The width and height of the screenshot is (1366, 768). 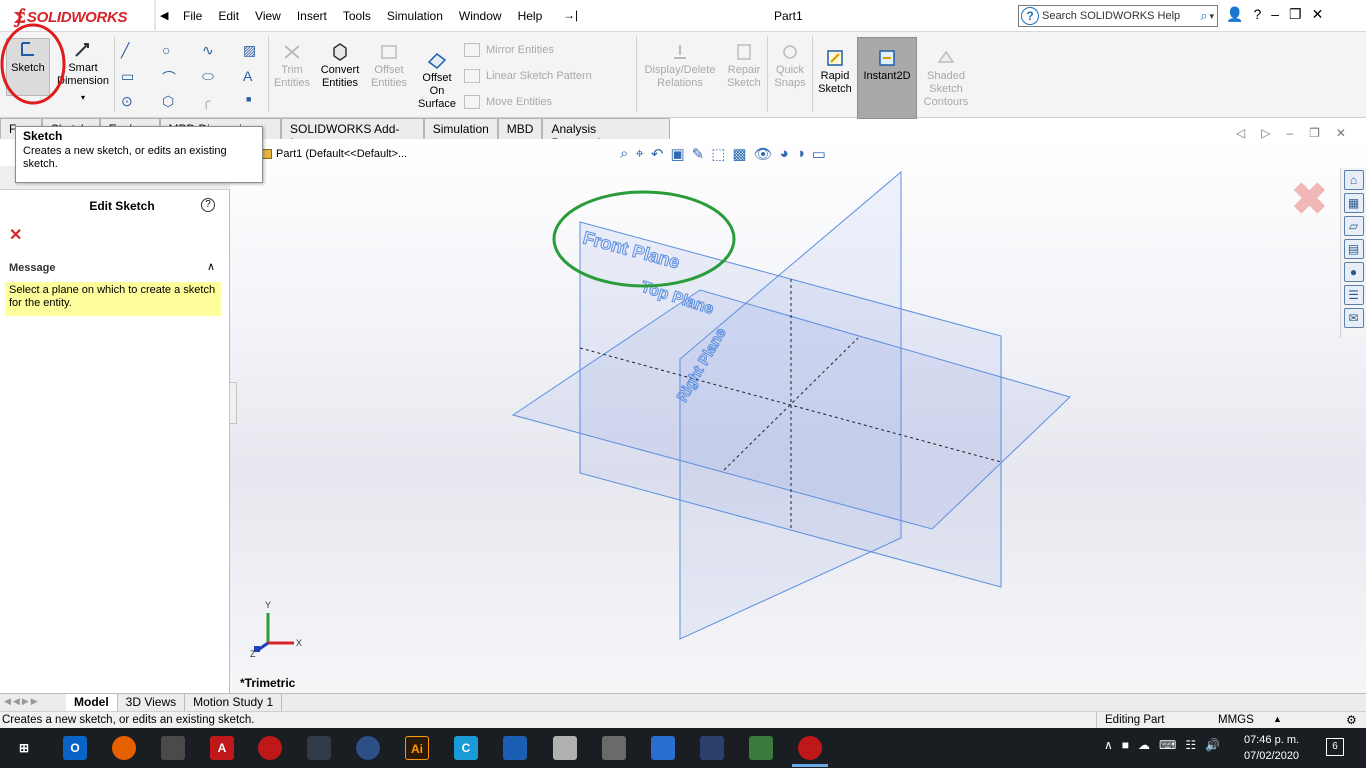 I want to click on doc-next-icon: ▷, so click(x=1265, y=133).